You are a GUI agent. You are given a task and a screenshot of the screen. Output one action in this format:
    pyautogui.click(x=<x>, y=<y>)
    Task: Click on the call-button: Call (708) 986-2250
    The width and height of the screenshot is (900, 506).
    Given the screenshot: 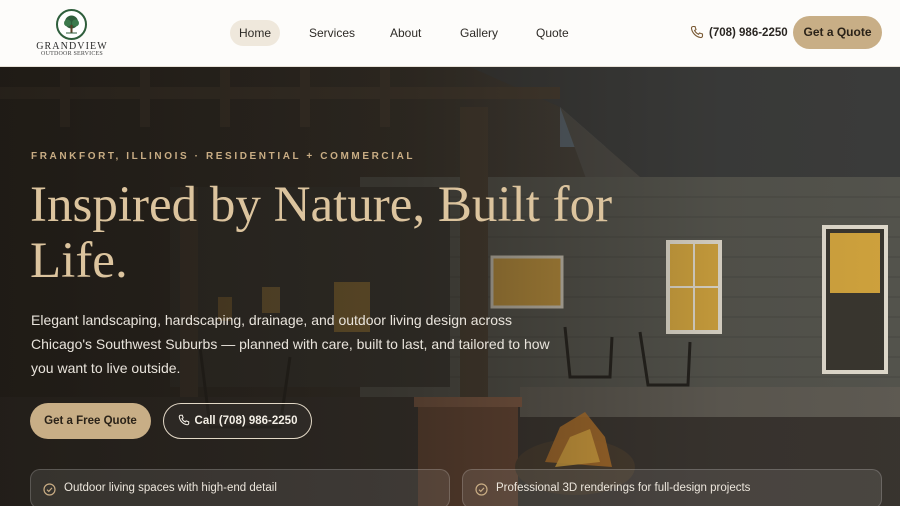 What is the action you would take?
    pyautogui.click(x=237, y=421)
    